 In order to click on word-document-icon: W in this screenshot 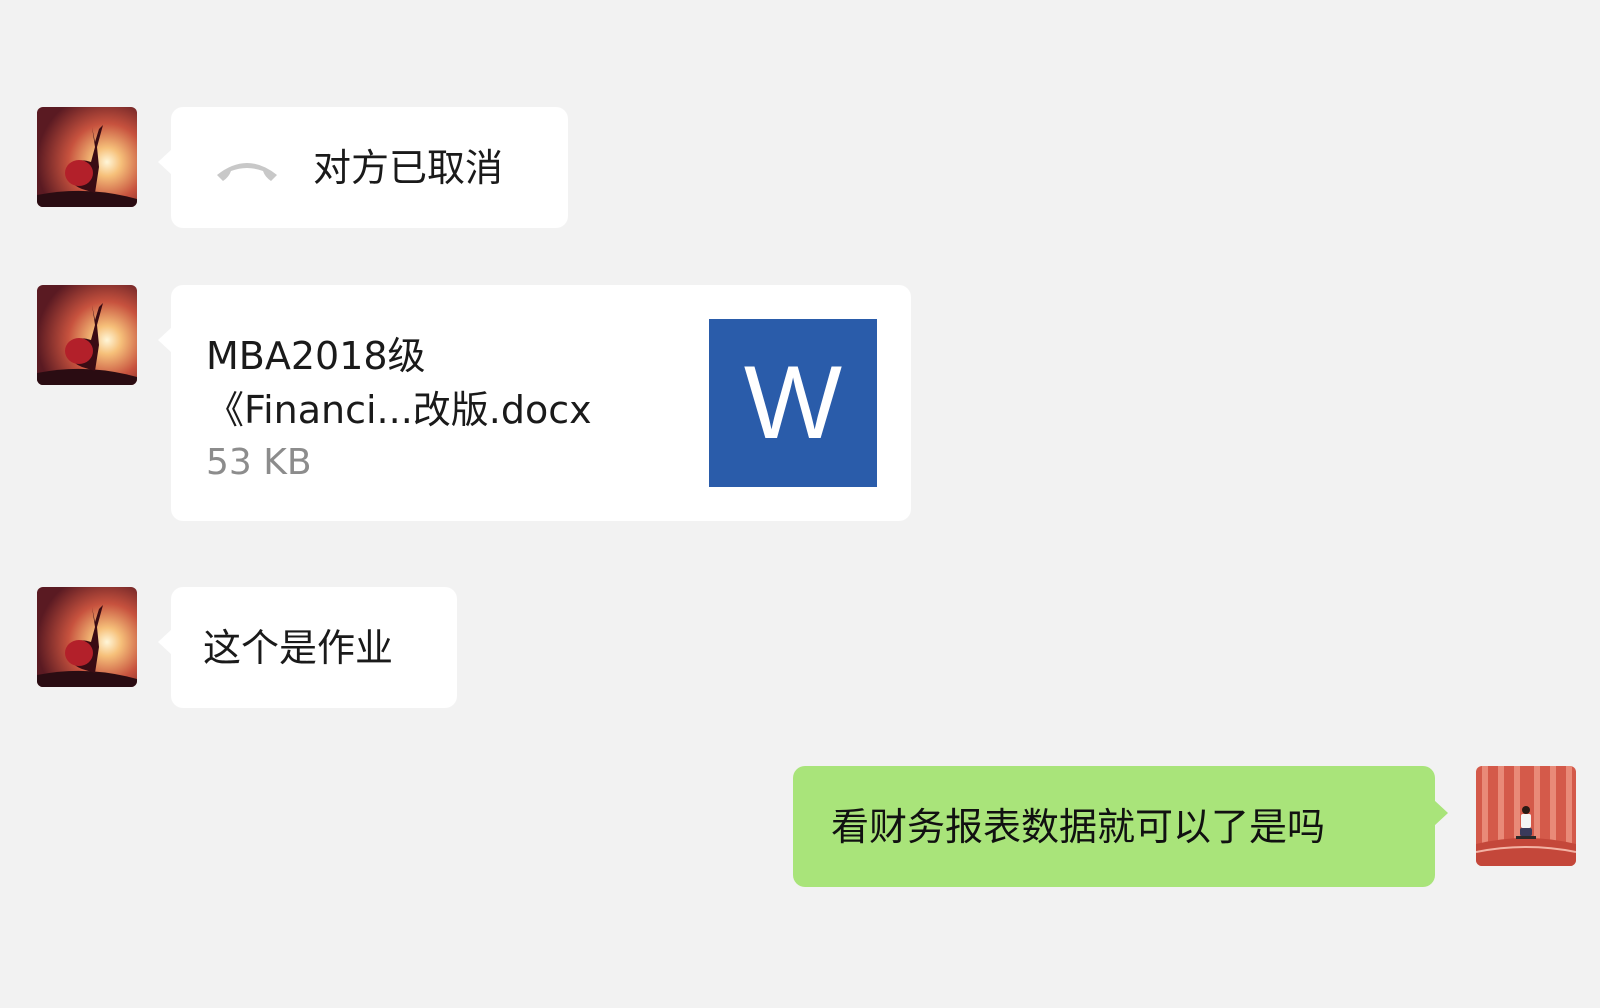, I will do `click(793, 403)`.